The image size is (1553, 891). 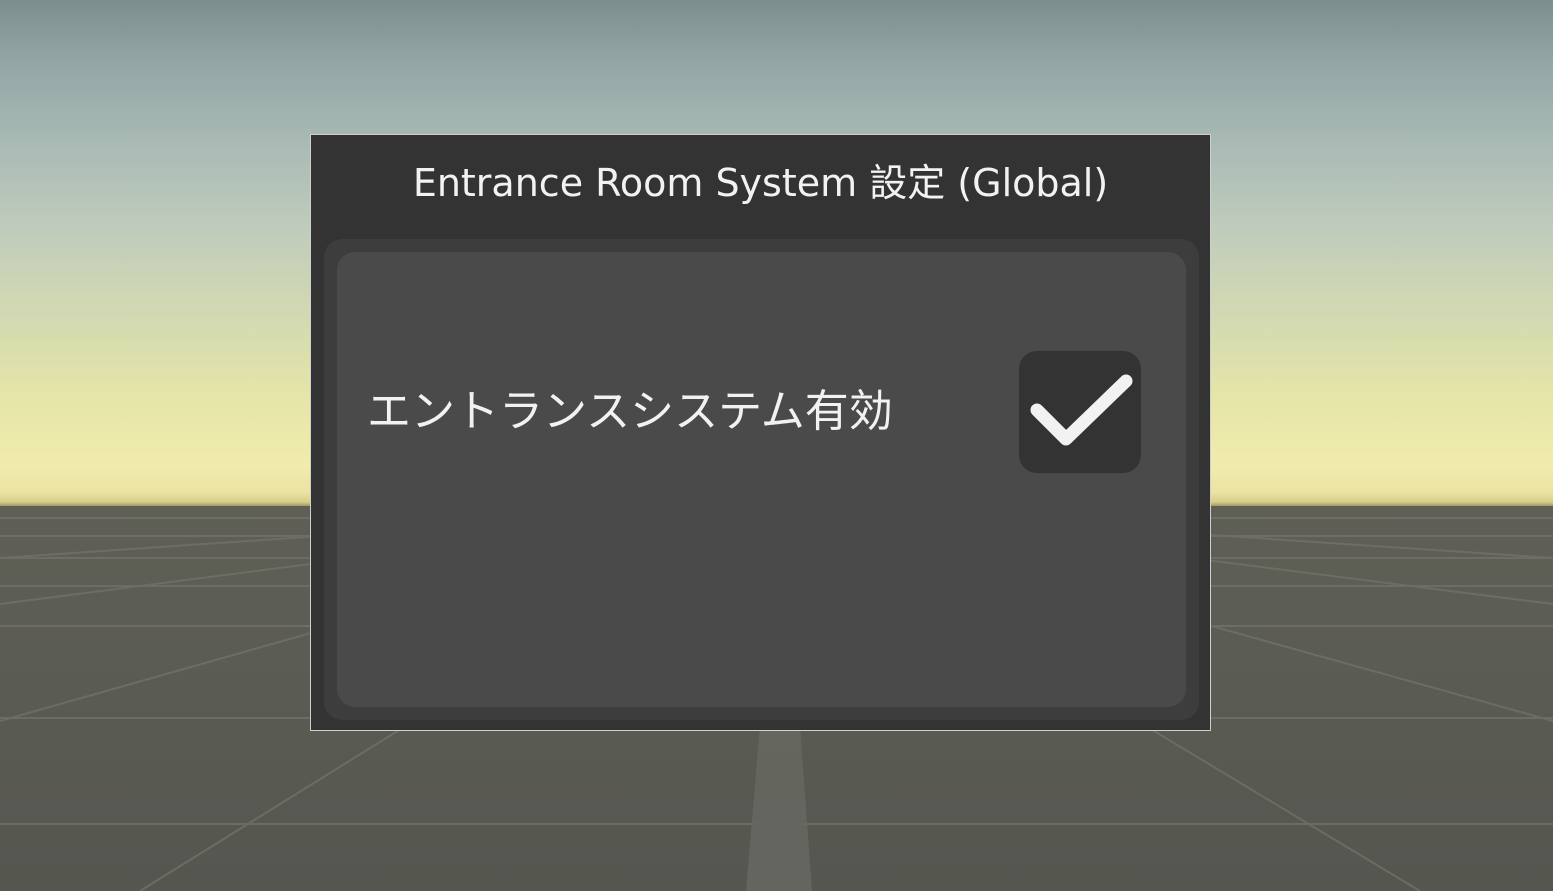 What do you see at coordinates (760, 183) in the screenshot?
I see `panel-title: Entrance Room System 設定 (Global)` at bounding box center [760, 183].